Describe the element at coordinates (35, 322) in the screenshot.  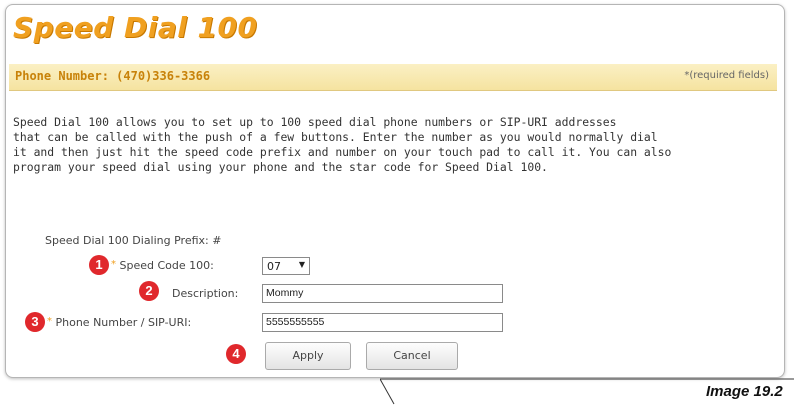
I see `callout-badge-3: 3` at that location.